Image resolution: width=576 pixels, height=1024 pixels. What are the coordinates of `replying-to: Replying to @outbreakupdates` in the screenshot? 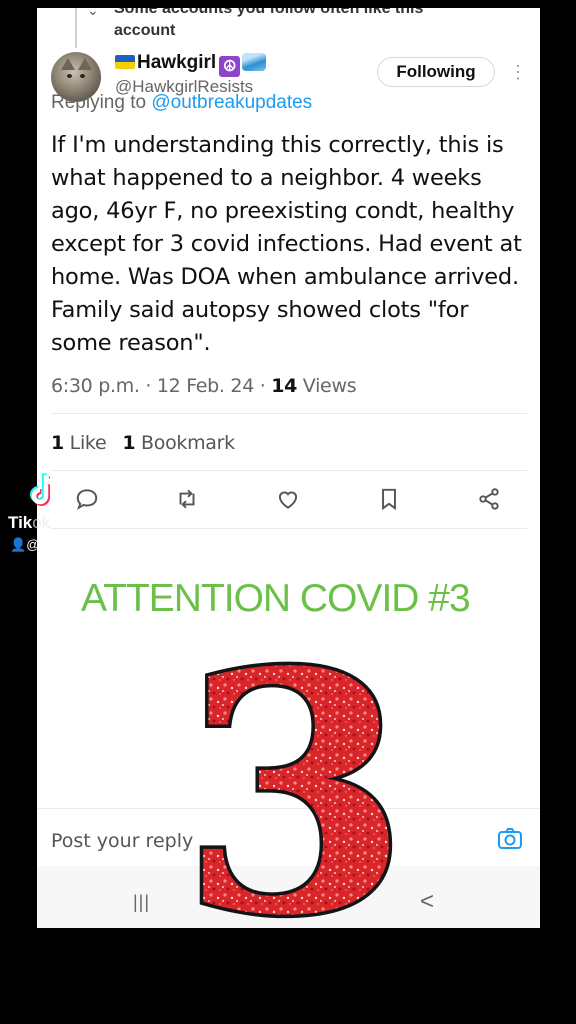 It's located at (181, 103).